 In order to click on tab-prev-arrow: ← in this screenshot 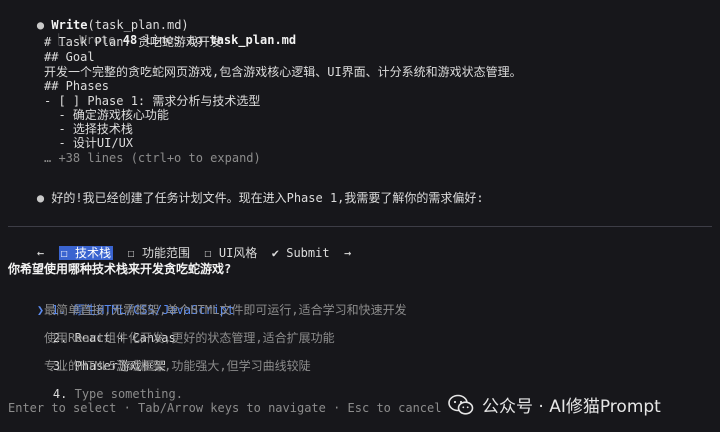, I will do `click(40, 253)`.